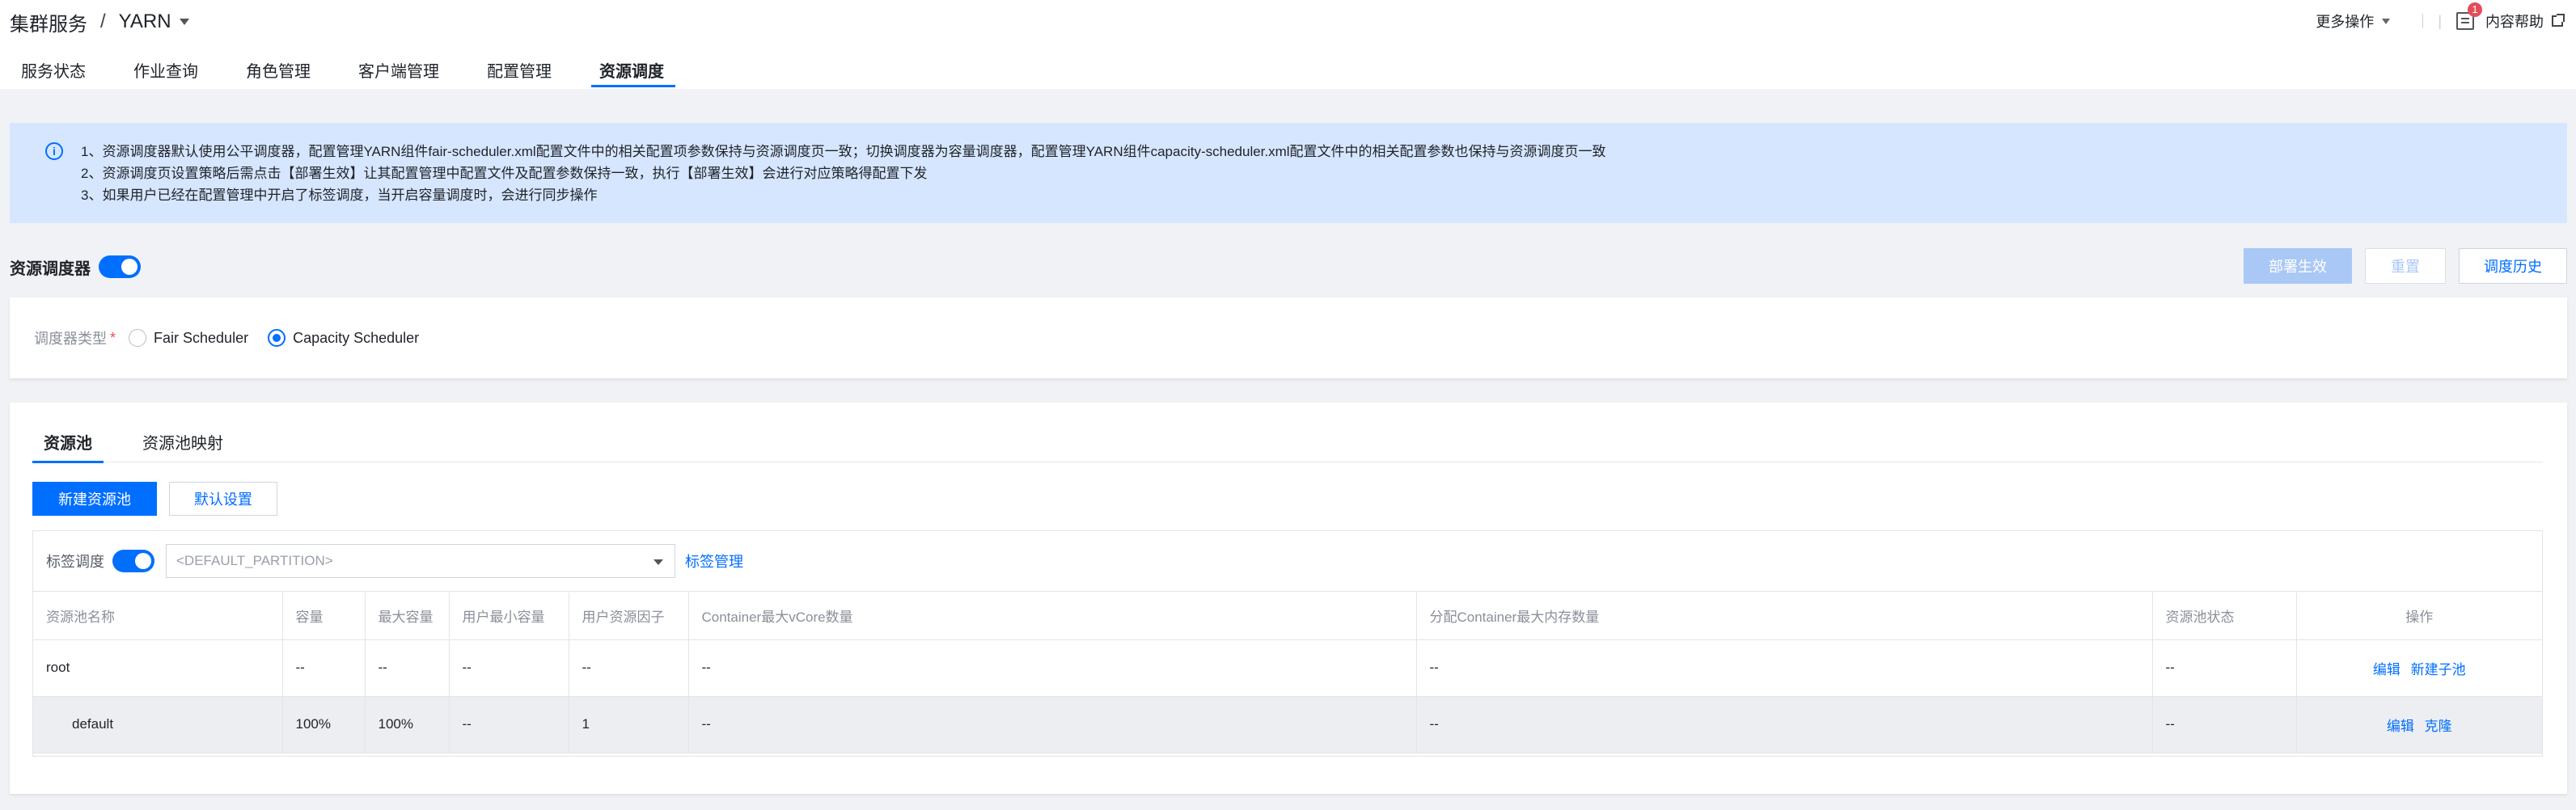  Describe the element at coordinates (54, 151) in the screenshot. I see `info-icon: i` at that location.